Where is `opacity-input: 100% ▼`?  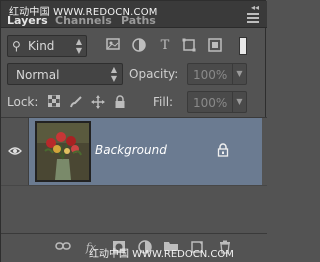
opacity-input: 100% ▼ is located at coordinates (217, 74).